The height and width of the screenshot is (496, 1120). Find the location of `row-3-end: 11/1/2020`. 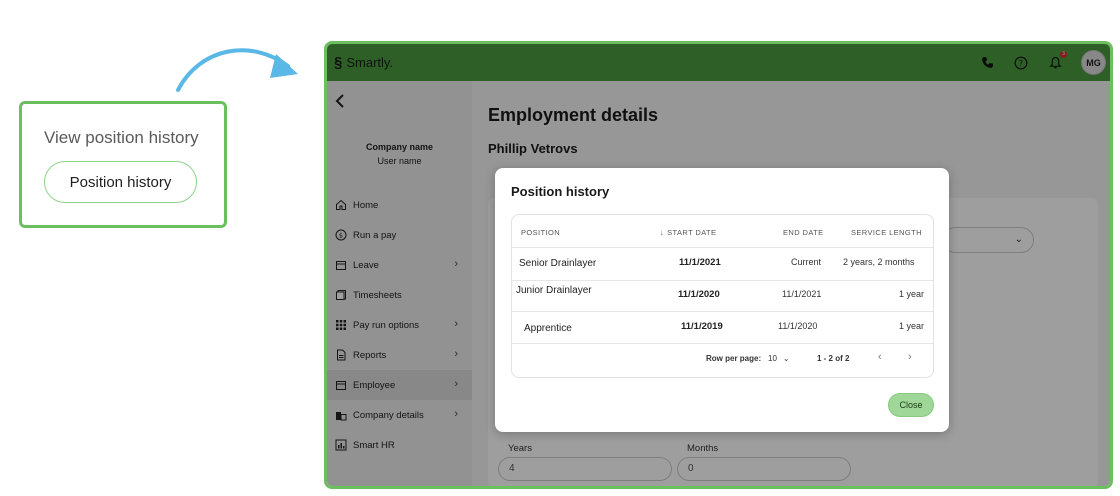

row-3-end: 11/1/2020 is located at coordinates (798, 326).